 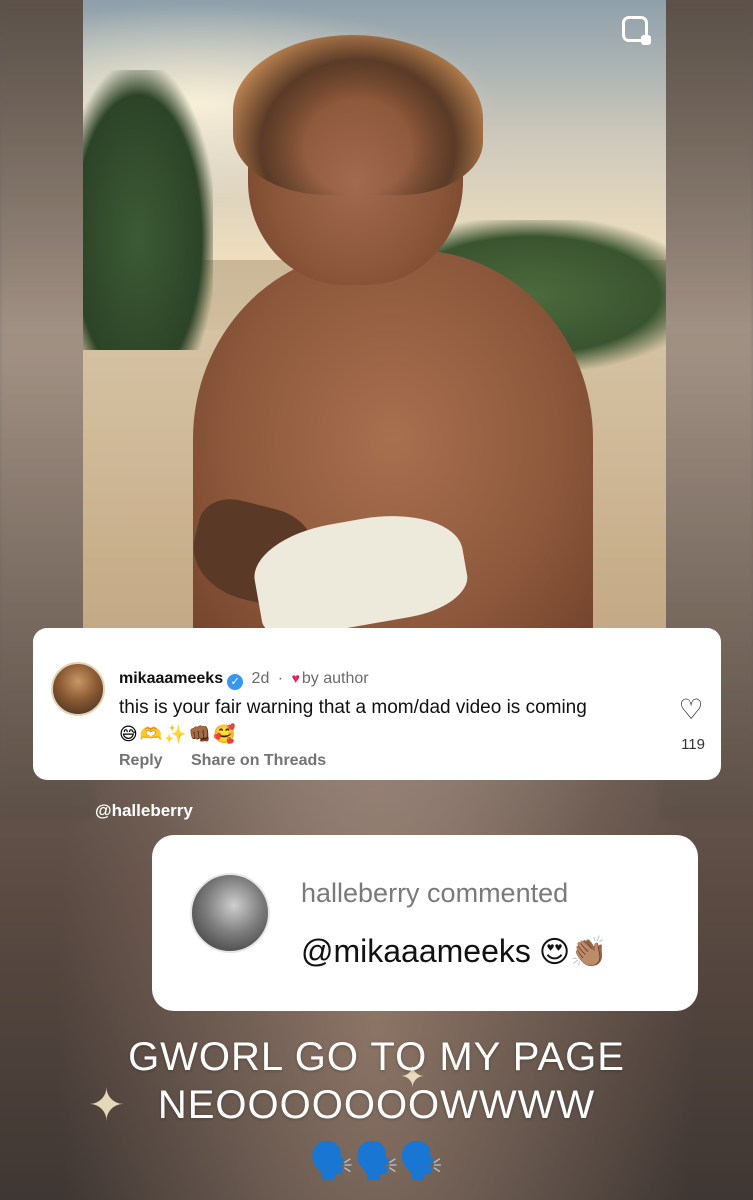 What do you see at coordinates (148, 210) in the screenshot?
I see `photo-bush-left` at bounding box center [148, 210].